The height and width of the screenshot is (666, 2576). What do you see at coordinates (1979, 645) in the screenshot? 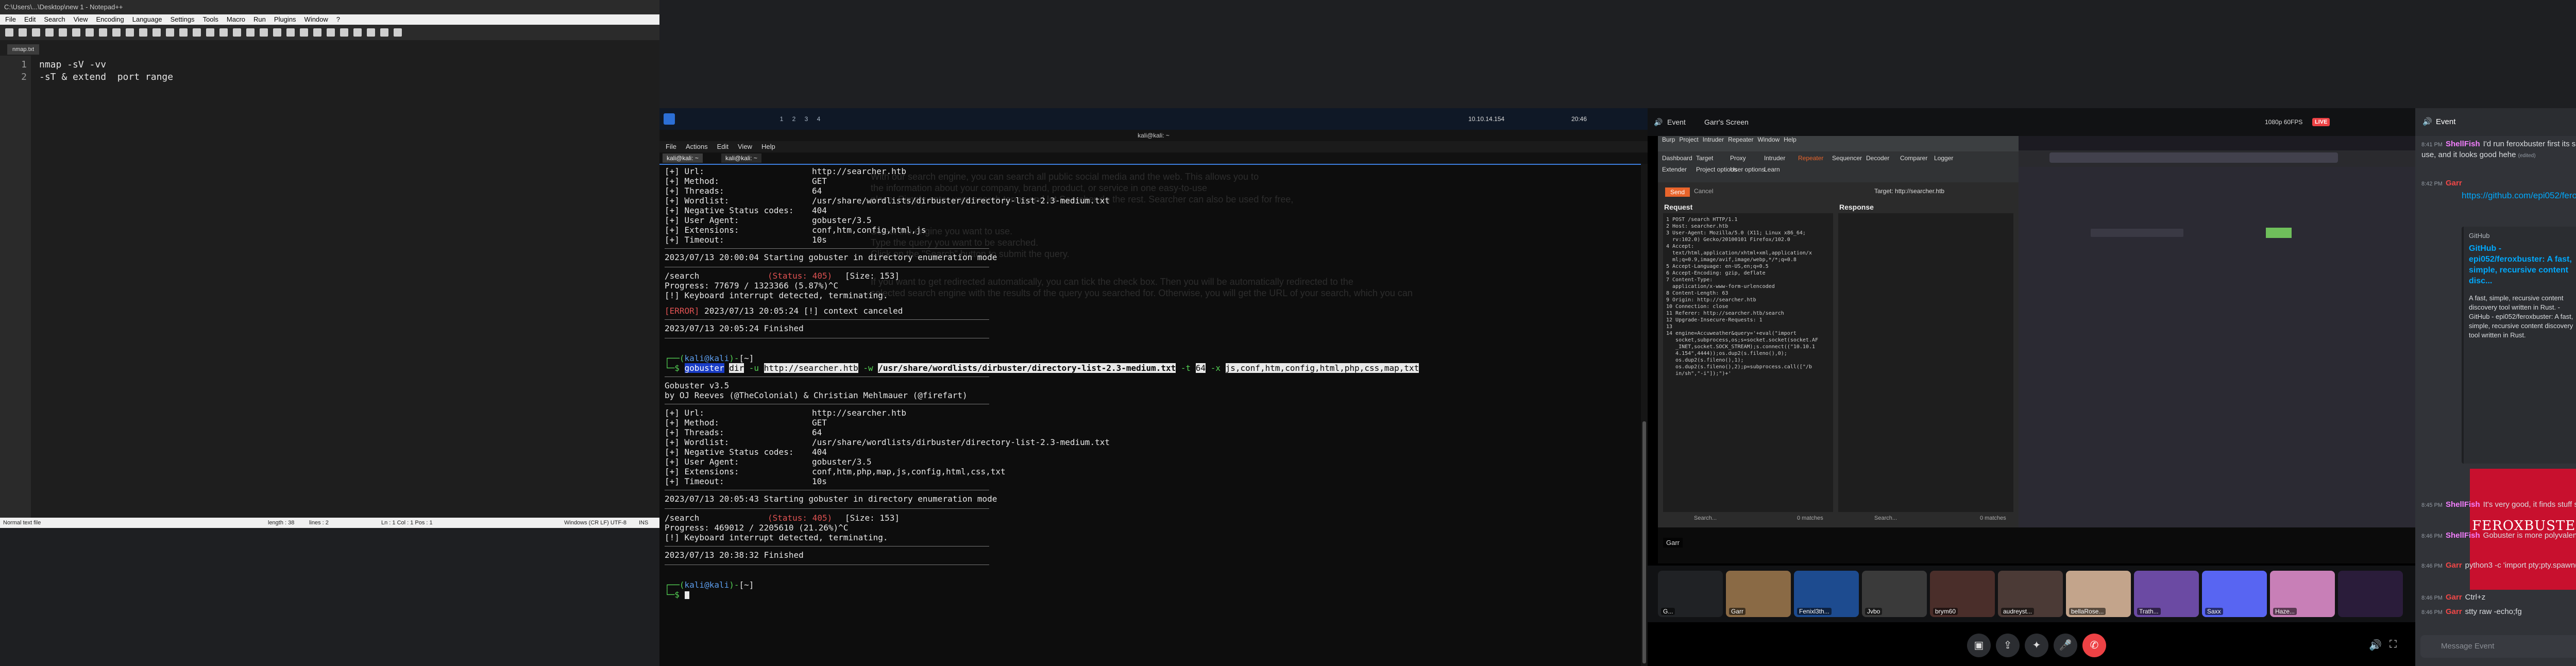
I see `camera-icon: ▣` at bounding box center [1979, 645].